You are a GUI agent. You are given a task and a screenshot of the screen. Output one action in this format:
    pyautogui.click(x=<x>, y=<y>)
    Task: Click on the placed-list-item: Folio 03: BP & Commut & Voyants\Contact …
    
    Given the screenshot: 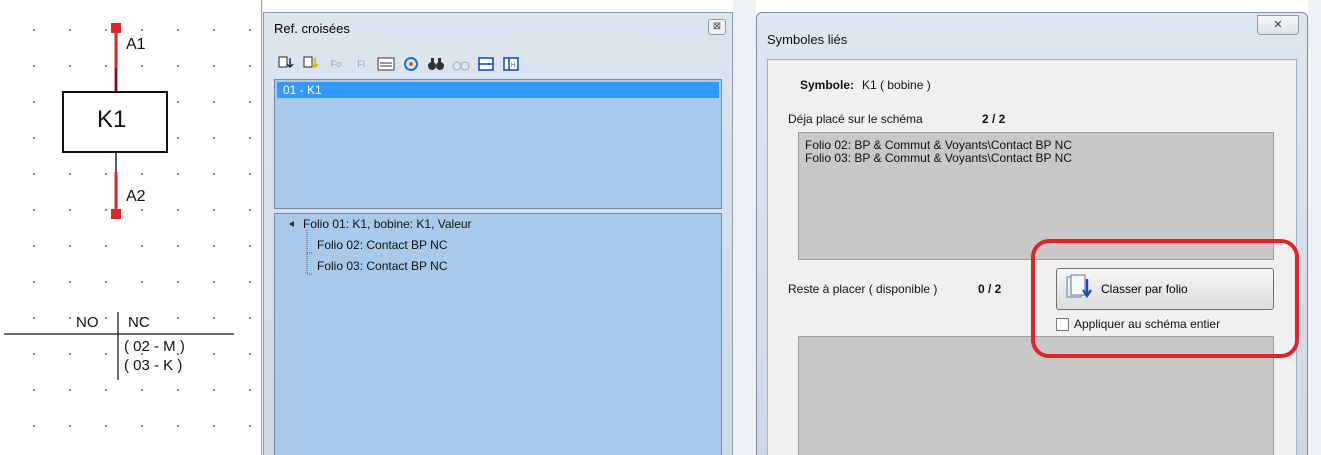 What is the action you would take?
    pyautogui.click(x=1036, y=158)
    